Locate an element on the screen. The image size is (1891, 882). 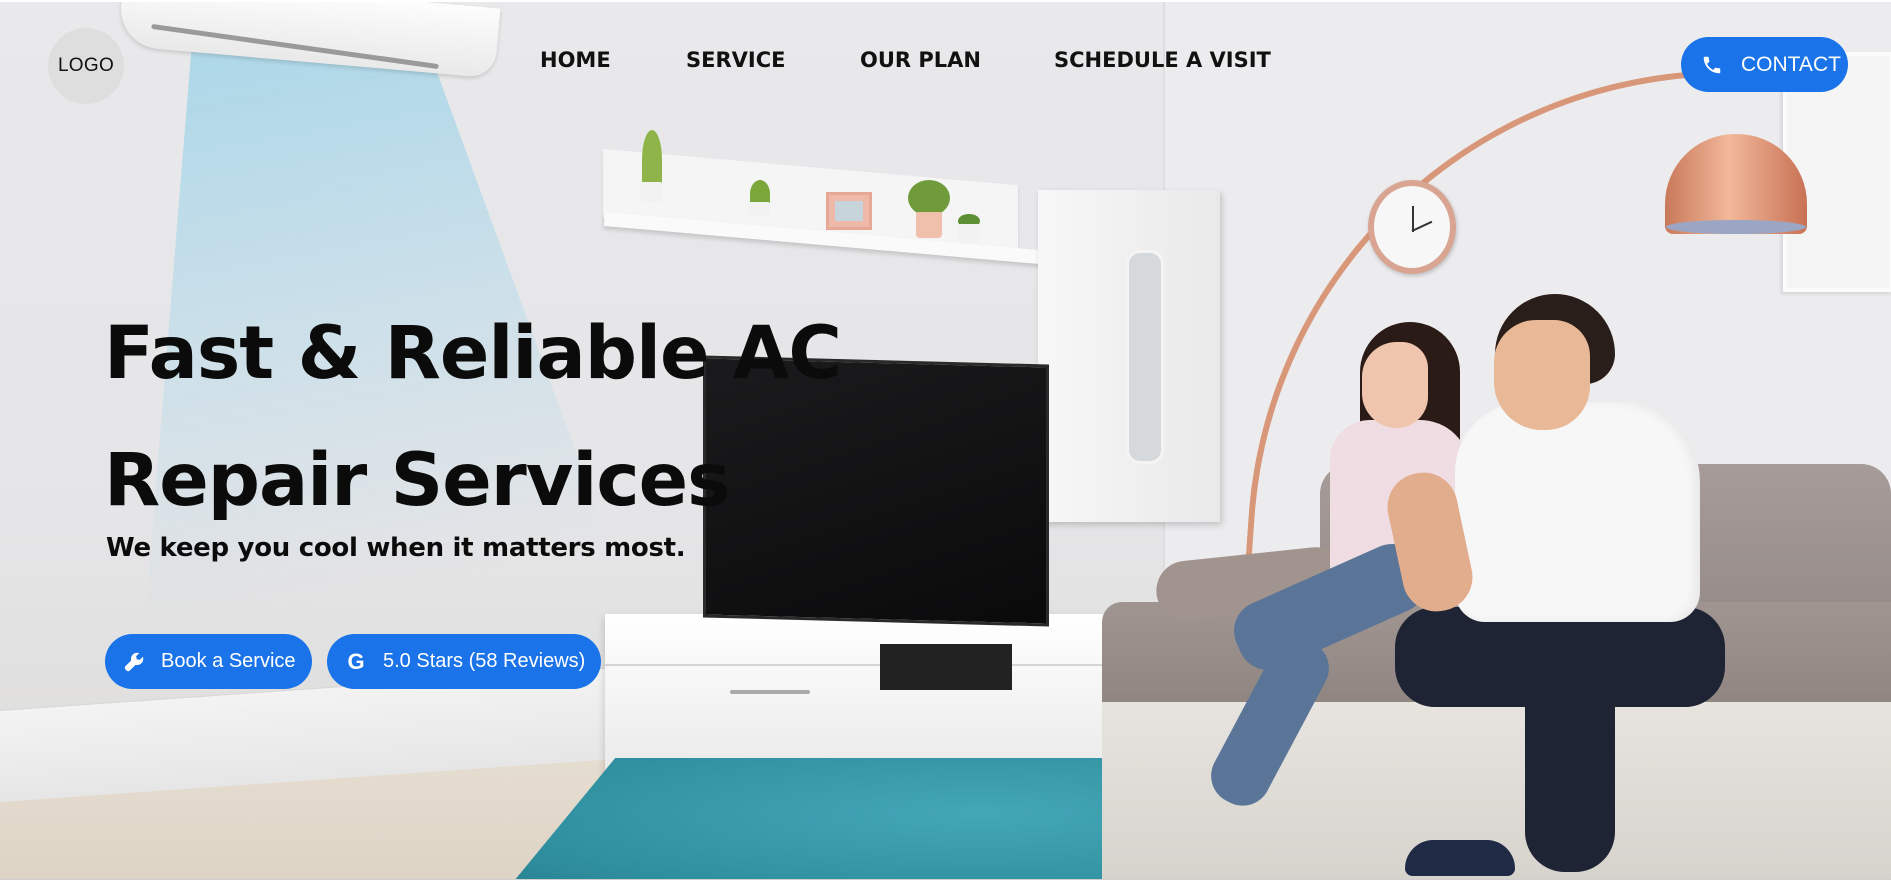
drawer-handle is located at coordinates (770, 692).